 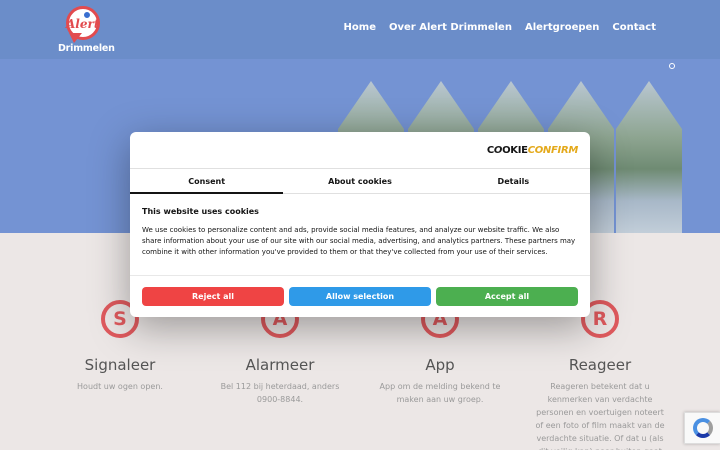 What do you see at coordinates (498, 150) in the screenshot?
I see `brand-o: O` at bounding box center [498, 150].